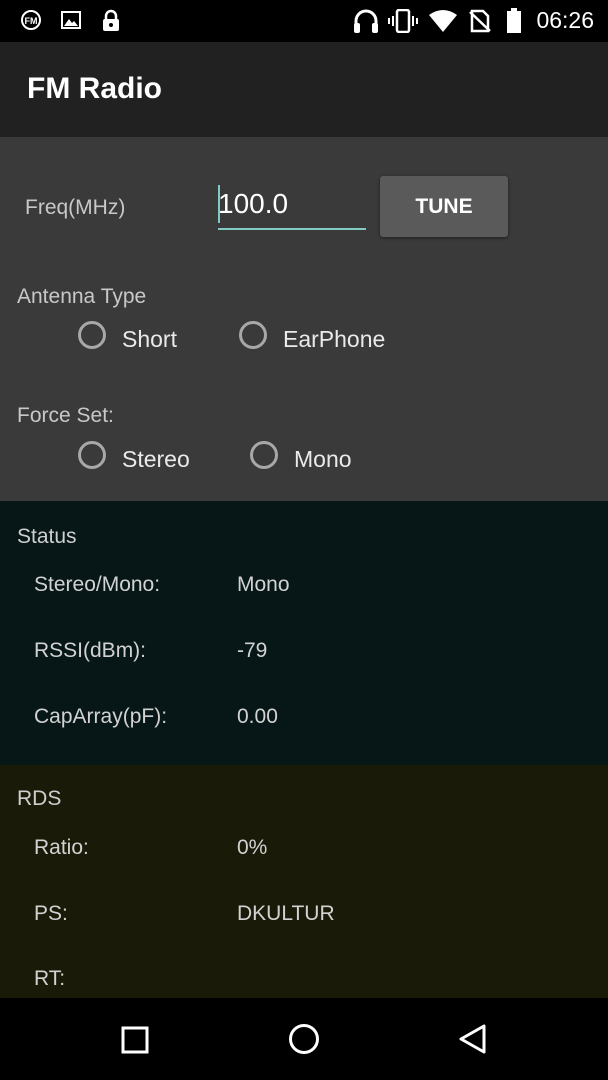 This screenshot has width=608, height=1080. Describe the element at coordinates (514, 20) in the screenshot. I see `battery-icon` at that location.